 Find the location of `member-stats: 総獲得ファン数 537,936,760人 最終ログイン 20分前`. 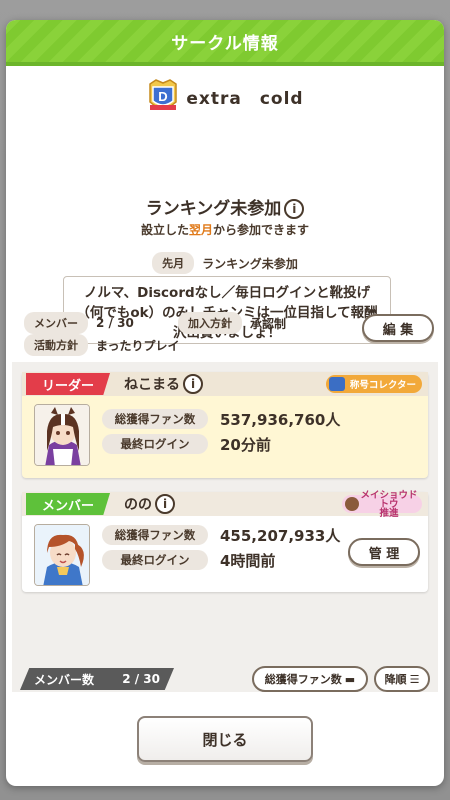

member-stats: 総獲得ファン数 537,936,760人 最終ログイン 20分前 is located at coordinates (221, 433).